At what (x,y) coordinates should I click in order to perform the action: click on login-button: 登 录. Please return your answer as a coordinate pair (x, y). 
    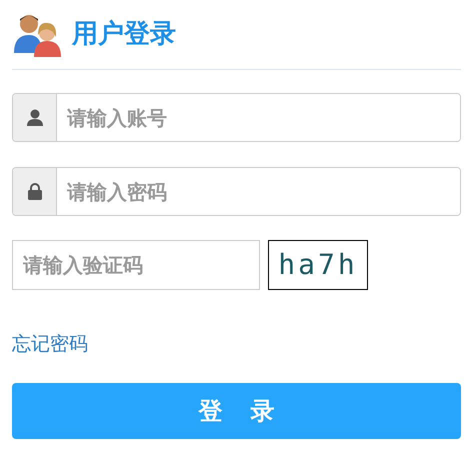
    Looking at the image, I should click on (236, 410).